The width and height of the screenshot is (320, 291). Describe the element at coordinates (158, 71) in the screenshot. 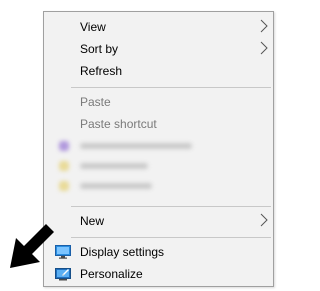

I see `menu-item-refresh: Refresh` at that location.